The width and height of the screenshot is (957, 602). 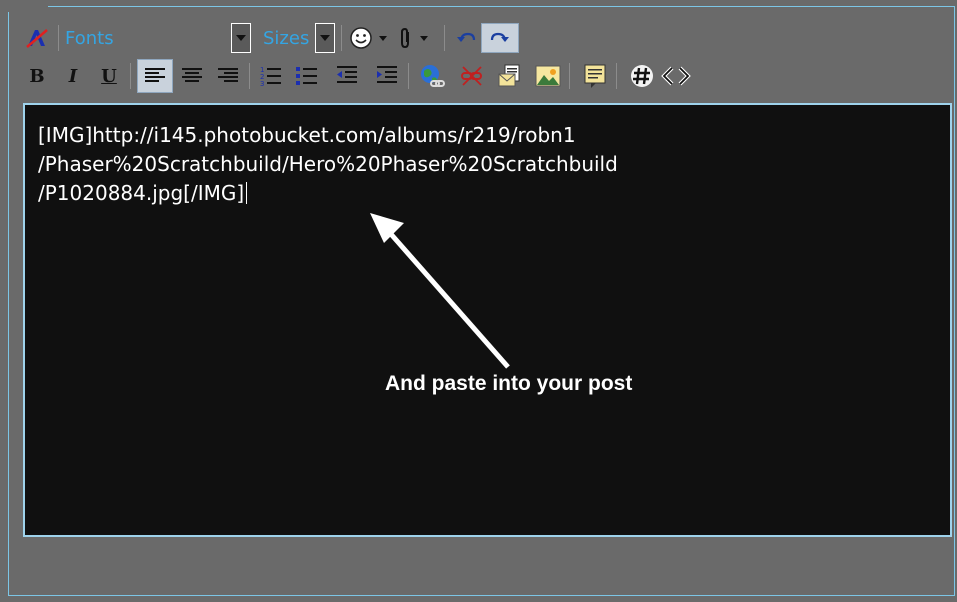 What do you see at coordinates (37, 38) in the screenshot?
I see `remove-format-icon` at bounding box center [37, 38].